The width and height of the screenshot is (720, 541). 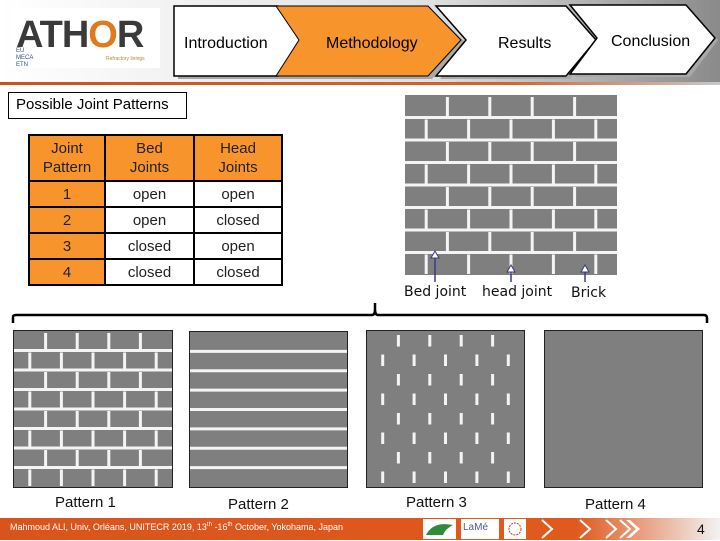 I want to click on pattern-3-label: Pattern 3, so click(x=436, y=502).